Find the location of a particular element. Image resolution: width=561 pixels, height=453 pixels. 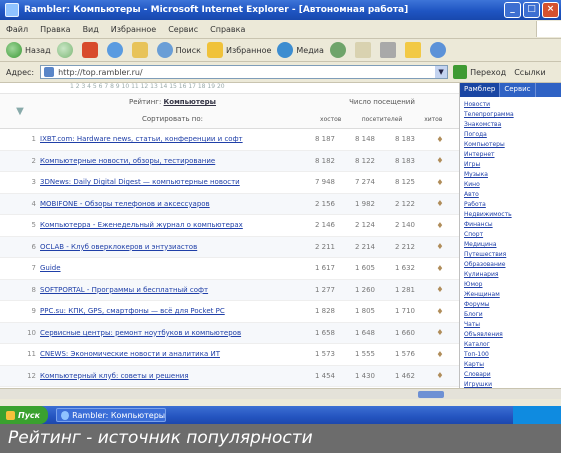

hits-value: 8 125 is located at coordinates (405, 182).